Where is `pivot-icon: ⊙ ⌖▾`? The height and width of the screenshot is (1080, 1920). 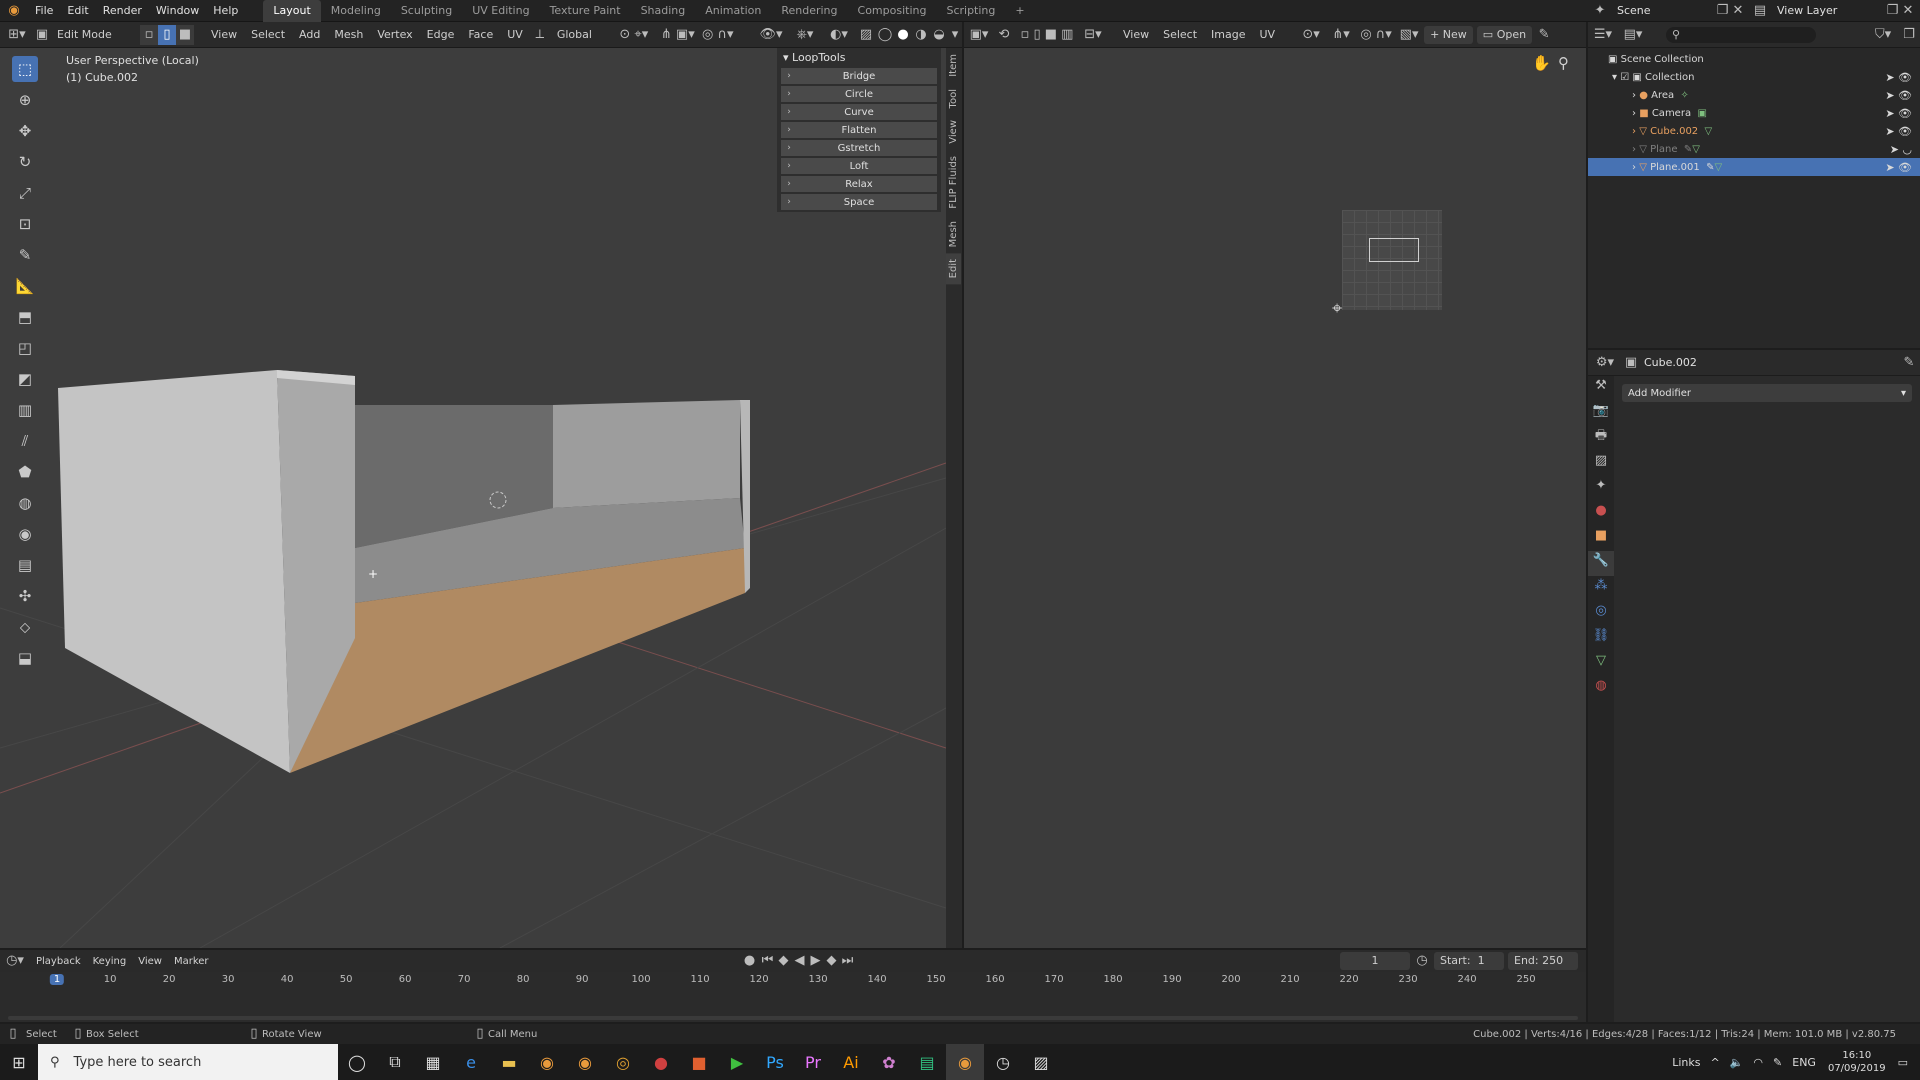
pivot-icon: ⊙ ⌖▾ is located at coordinates (634, 35).